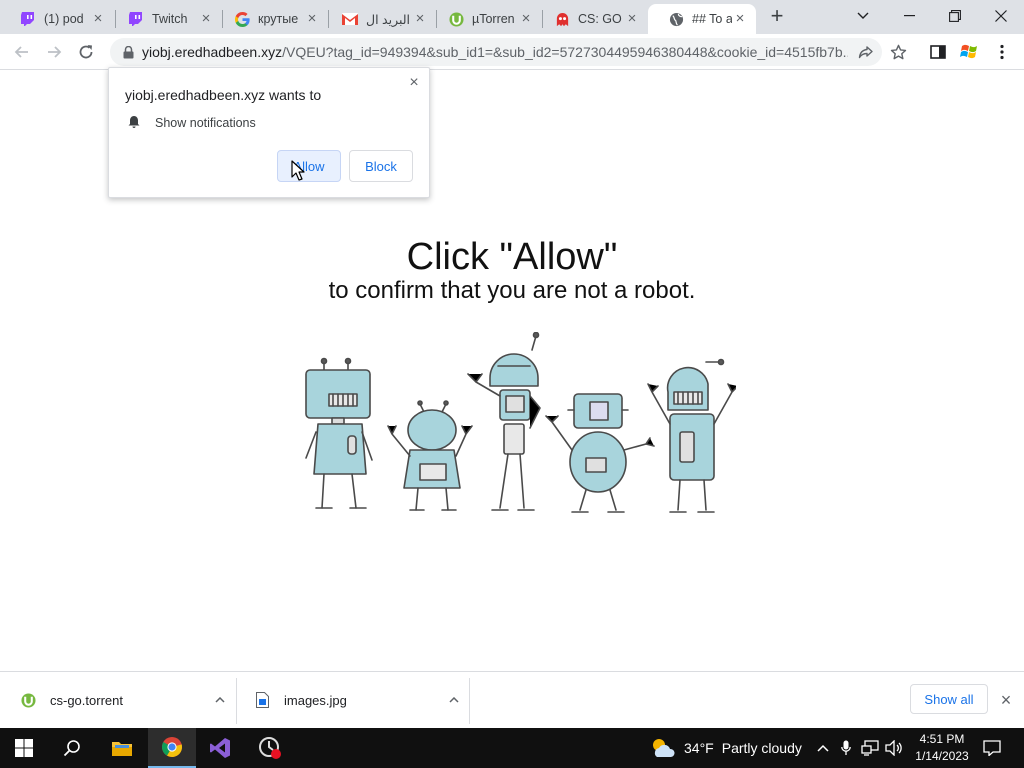 The height and width of the screenshot is (768, 1024). What do you see at coordinates (870, 748) in the screenshot?
I see `network-button` at bounding box center [870, 748].